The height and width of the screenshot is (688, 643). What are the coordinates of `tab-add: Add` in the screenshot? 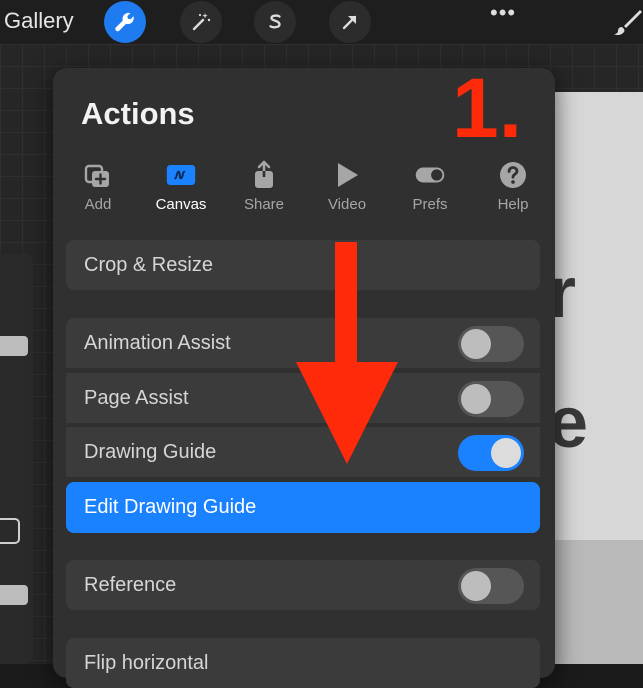 It's located at (98, 186).